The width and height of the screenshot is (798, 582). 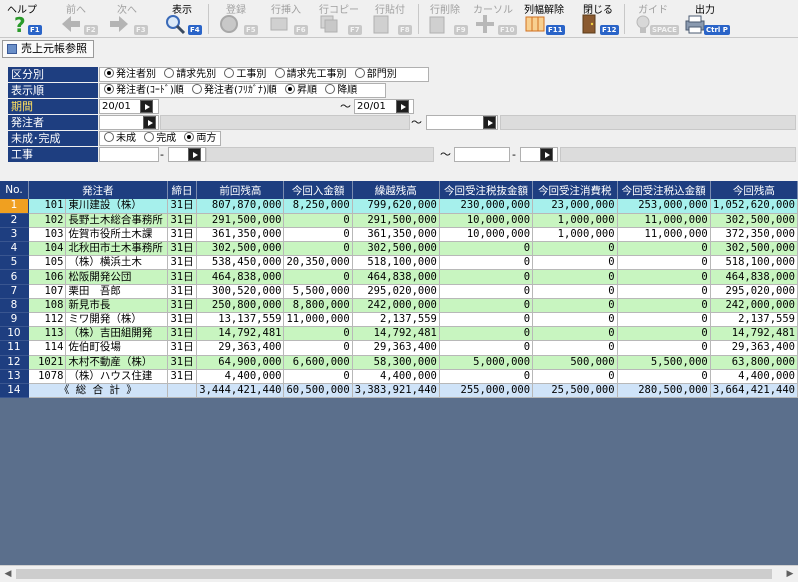 What do you see at coordinates (598, 19) in the screenshot?
I see `close-button: 閉じる F12` at bounding box center [598, 19].